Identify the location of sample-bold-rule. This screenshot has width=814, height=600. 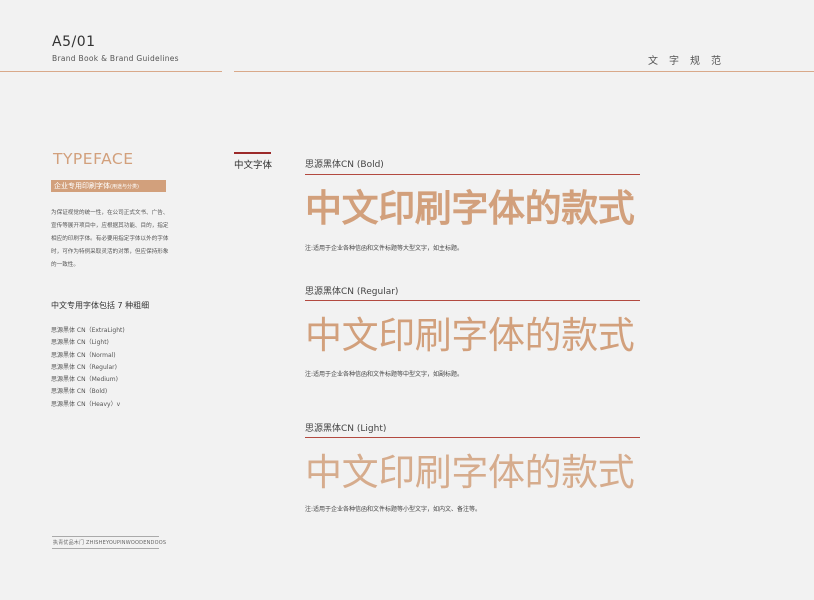
(472, 174).